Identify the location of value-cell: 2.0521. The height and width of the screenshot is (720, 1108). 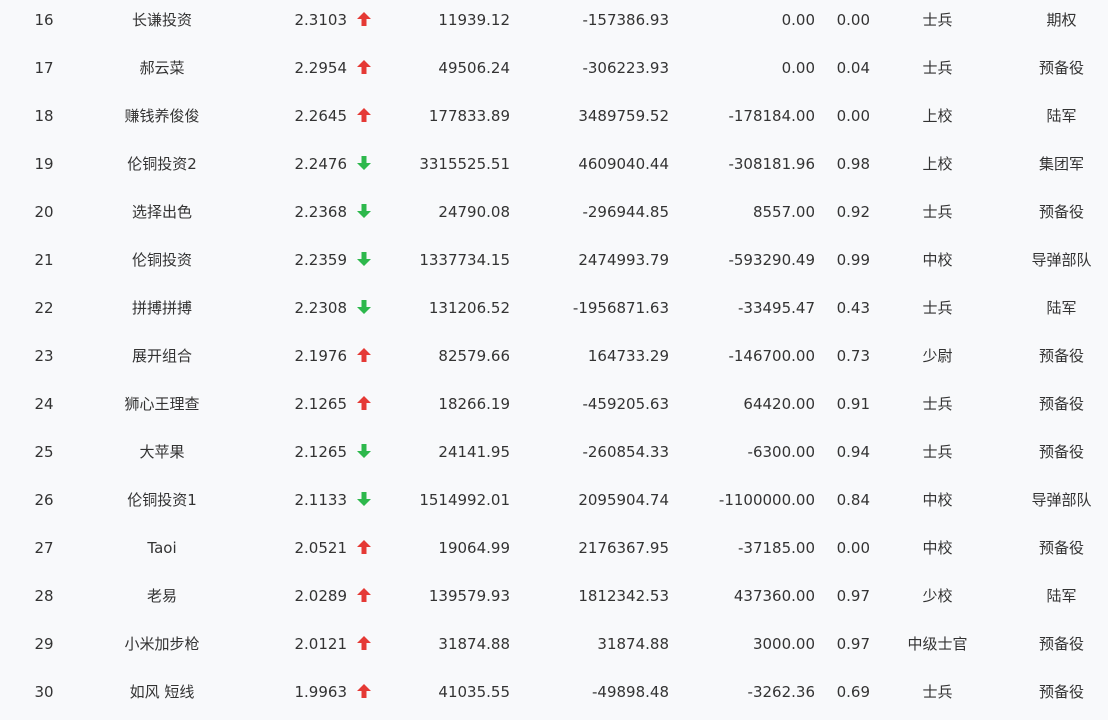
(321, 548).